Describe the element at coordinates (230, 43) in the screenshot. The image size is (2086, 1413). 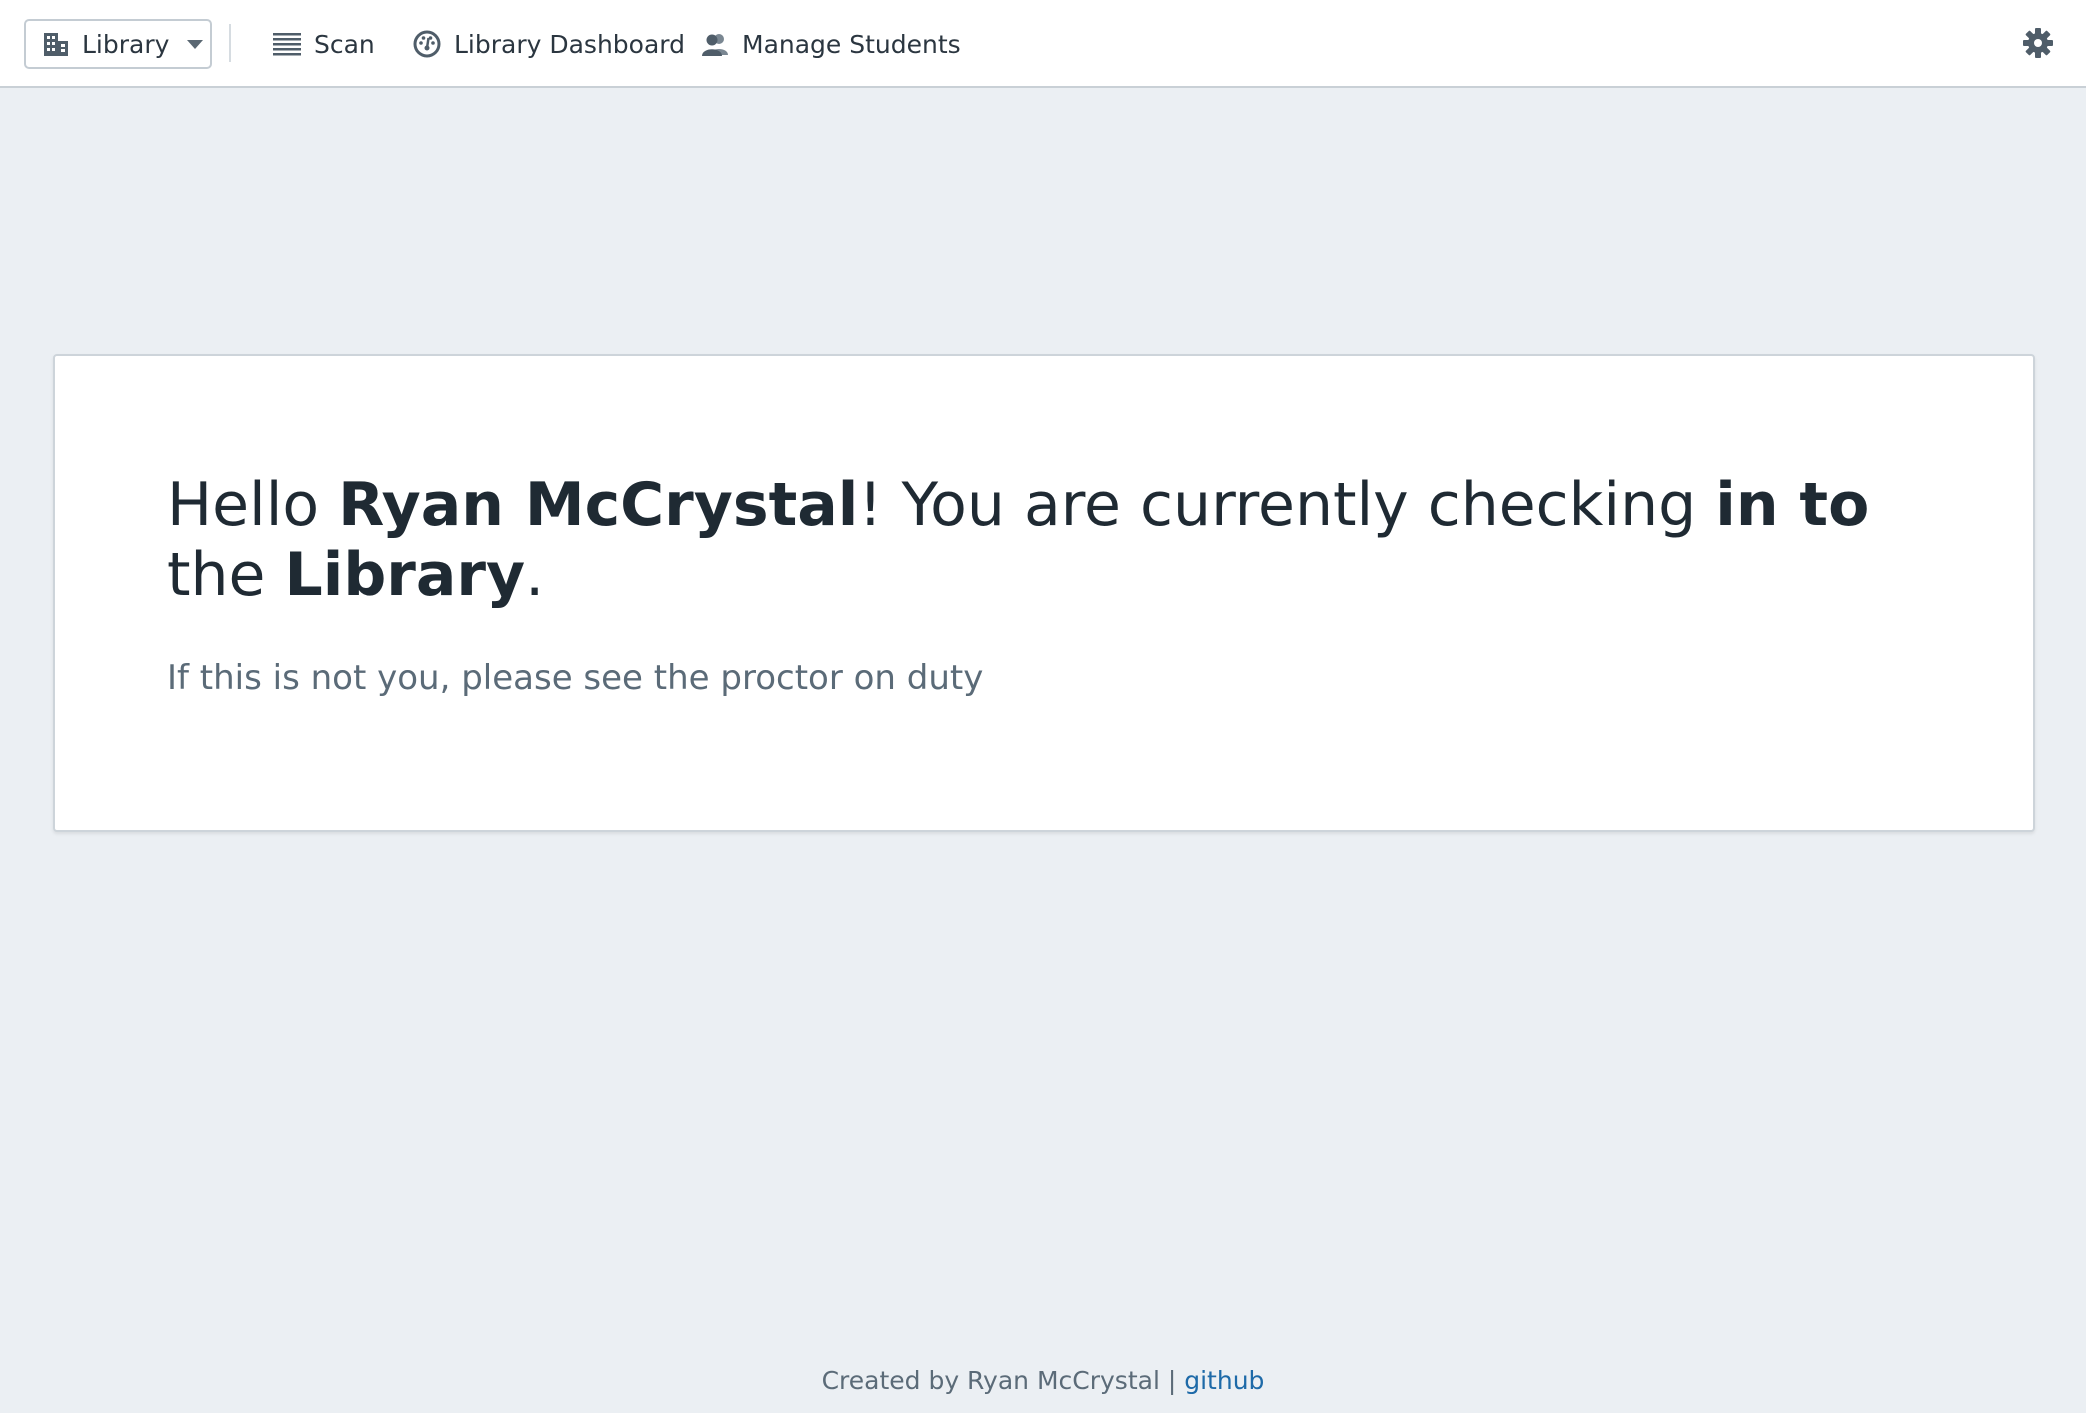
I see `navbar-divider` at that location.